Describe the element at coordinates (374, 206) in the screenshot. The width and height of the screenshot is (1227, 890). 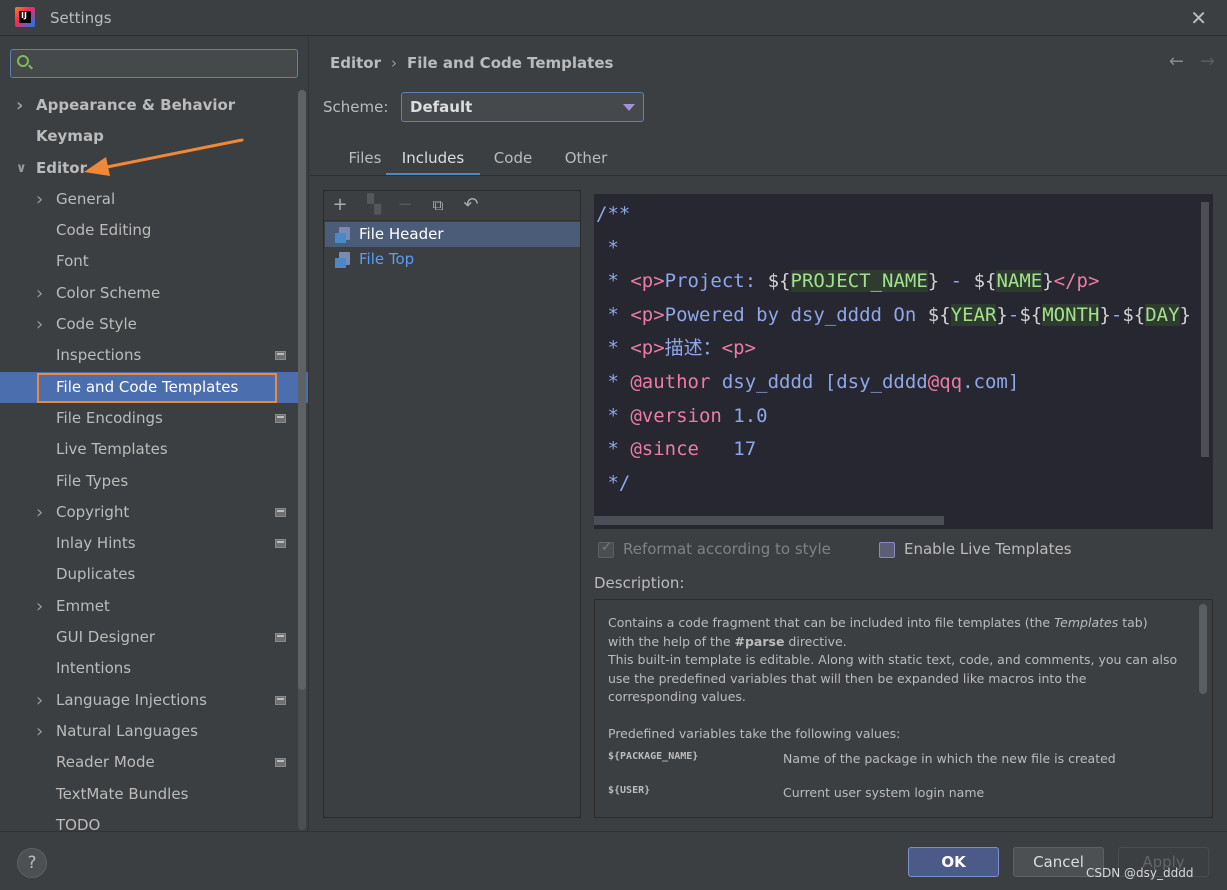
I see `create-child-icon: ▚` at that location.